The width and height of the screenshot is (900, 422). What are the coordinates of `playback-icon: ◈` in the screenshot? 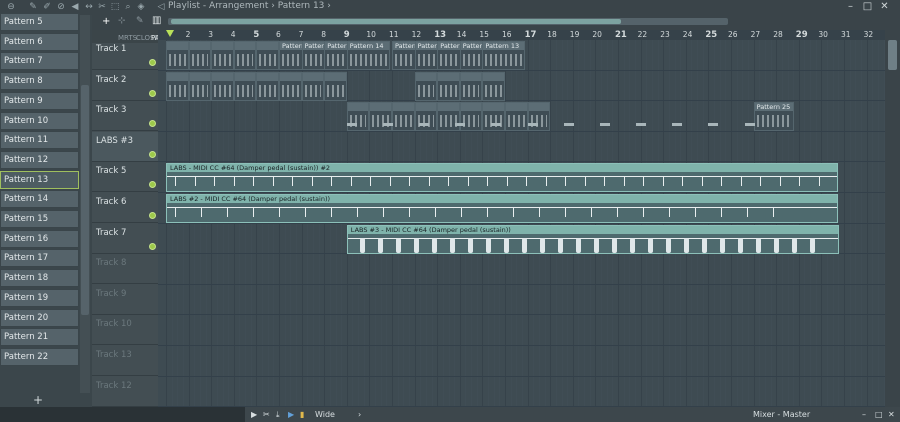 It's located at (141, 7).